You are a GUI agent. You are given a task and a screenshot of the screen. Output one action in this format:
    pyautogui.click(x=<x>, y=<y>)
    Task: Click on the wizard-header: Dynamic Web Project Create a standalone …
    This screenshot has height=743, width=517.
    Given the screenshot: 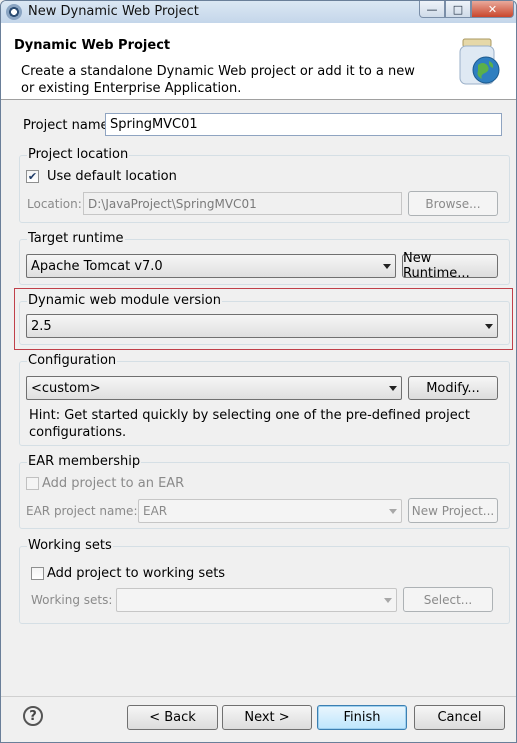 What is the action you would take?
    pyautogui.click(x=258, y=61)
    